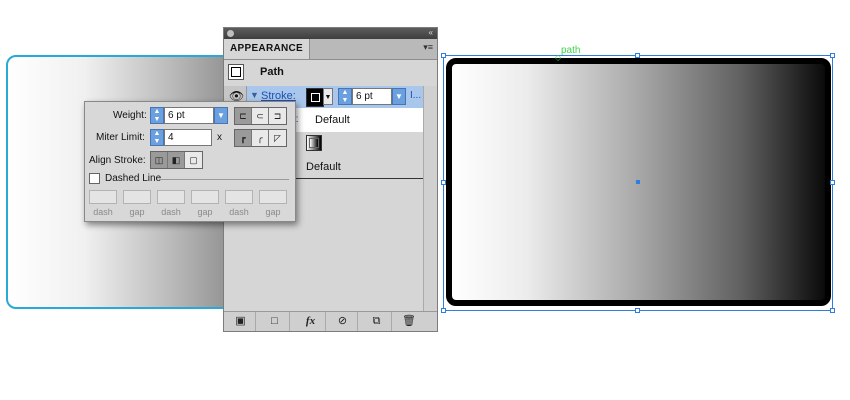 The width and height of the screenshot is (850, 400). I want to click on gap-label-2: gap, so click(205, 212).